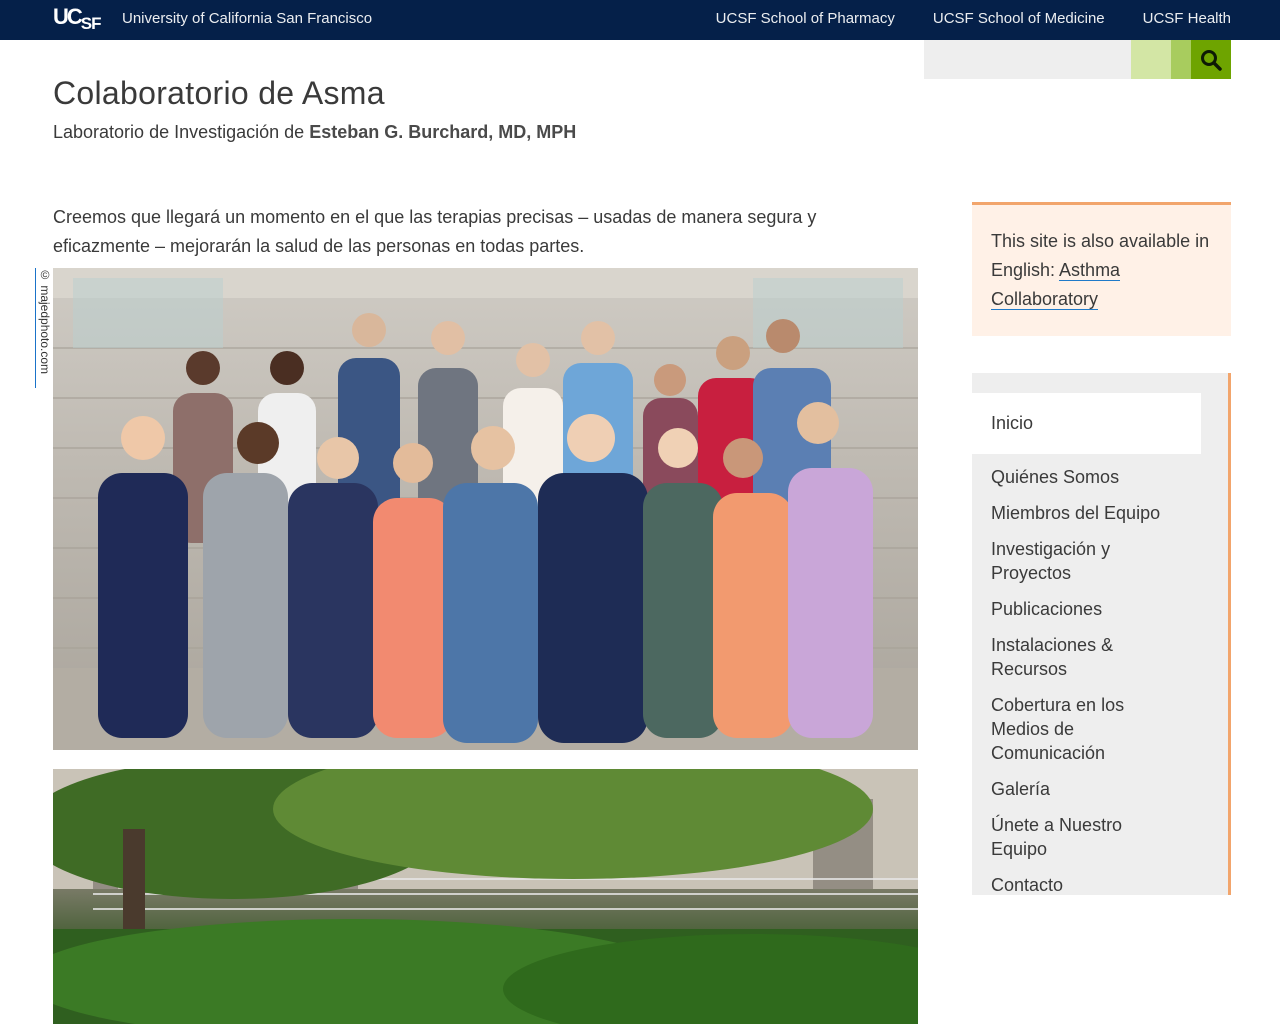 This screenshot has height=1024, width=1280. What do you see at coordinates (1086, 729) in the screenshot?
I see `nav-item-cobertura-medios: Cobertura en los Medios de Comunicación` at bounding box center [1086, 729].